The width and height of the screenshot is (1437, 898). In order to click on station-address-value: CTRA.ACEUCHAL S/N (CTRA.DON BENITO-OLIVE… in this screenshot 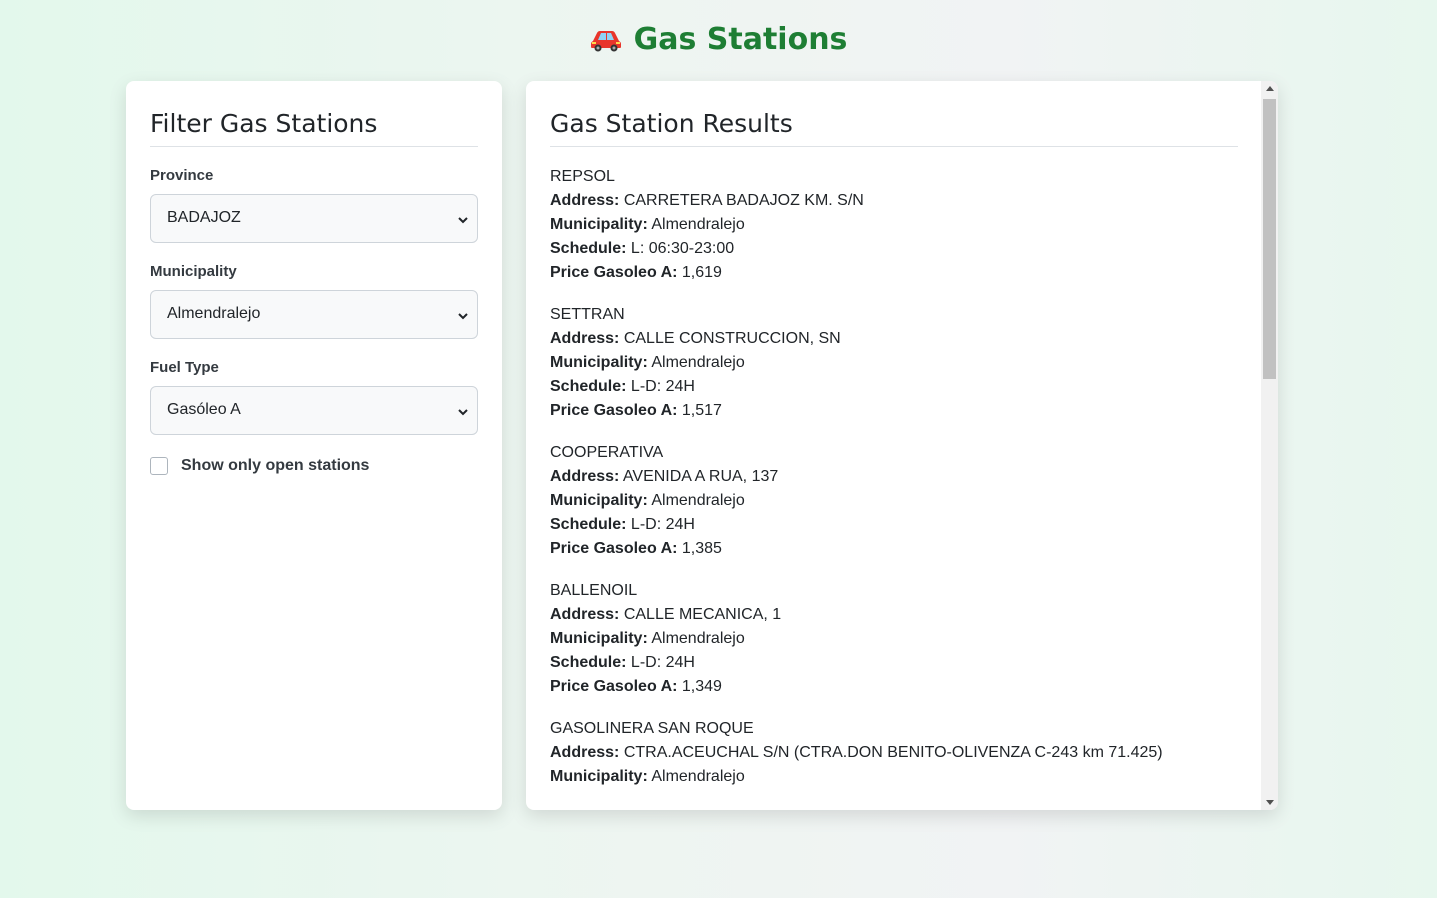, I will do `click(893, 752)`.